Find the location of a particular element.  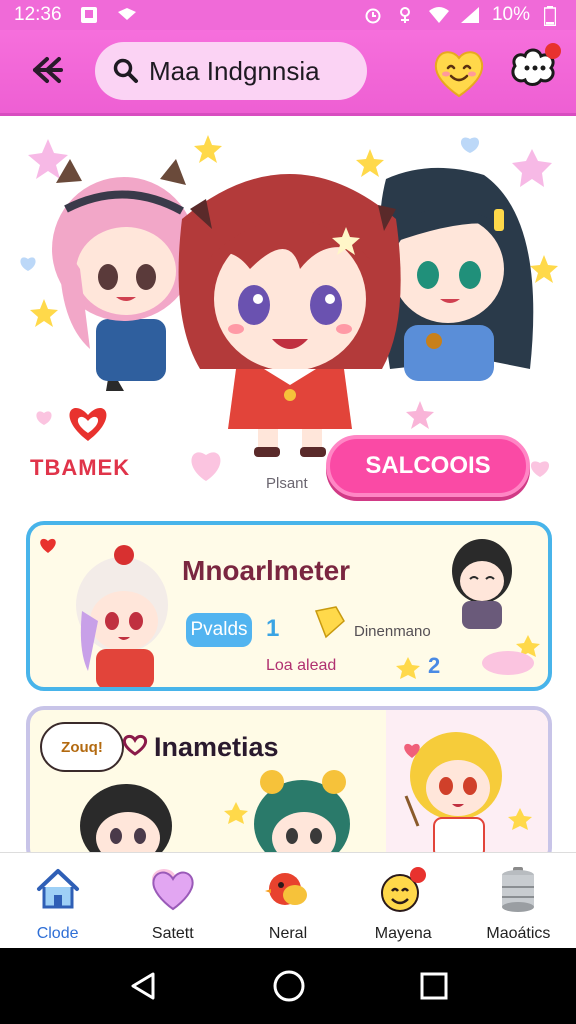

chat-notification-button is located at coordinates (535, 68).